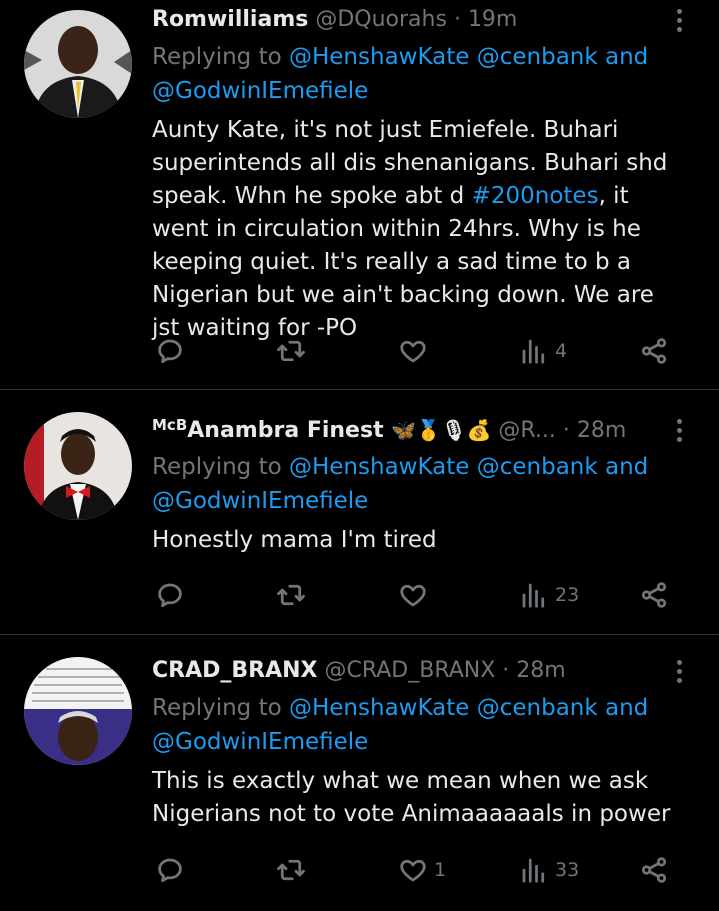  I want to click on tweet-header: McBAnambra Finest 🦋🥇🎙💰 @R... · 28m, so click(400, 431).